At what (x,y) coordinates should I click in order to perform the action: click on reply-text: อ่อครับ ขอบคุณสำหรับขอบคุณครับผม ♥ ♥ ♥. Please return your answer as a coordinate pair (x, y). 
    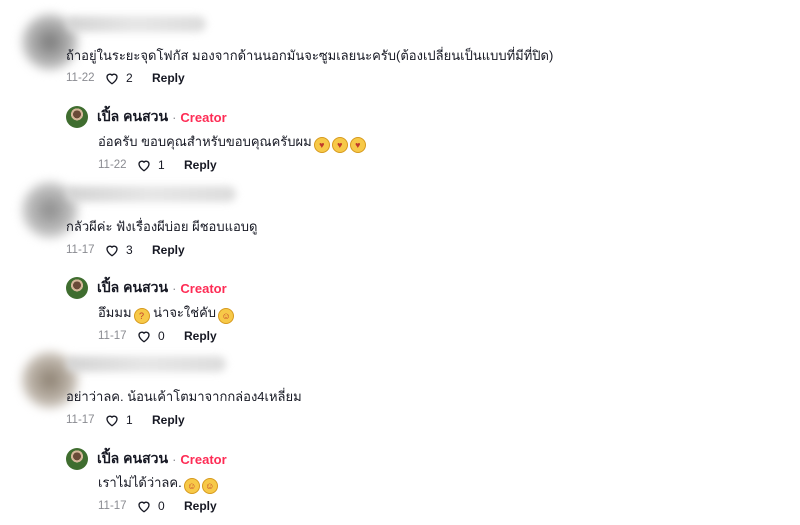
    Looking at the image, I should click on (232, 142).